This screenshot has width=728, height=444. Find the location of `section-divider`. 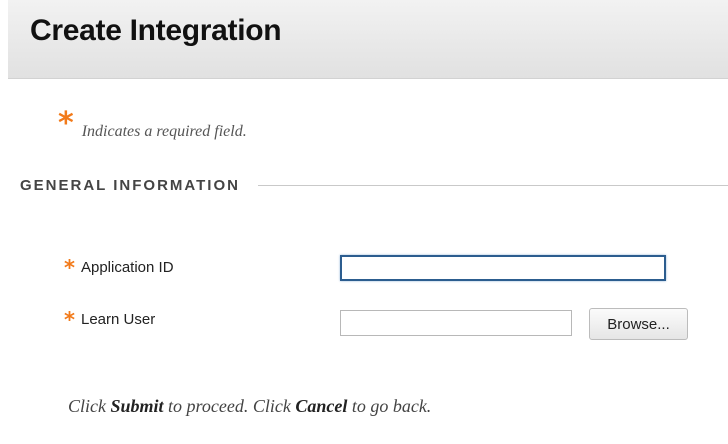

section-divider is located at coordinates (492, 185).